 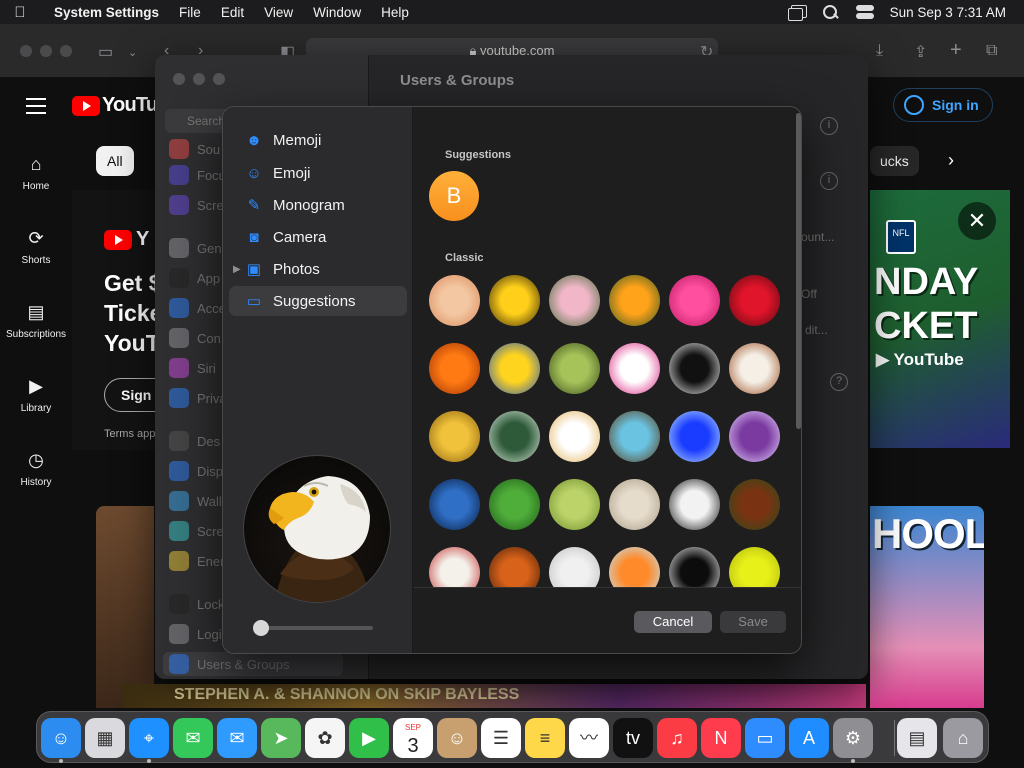 I want to click on avatar-tennis-ball, so click(x=754, y=567).